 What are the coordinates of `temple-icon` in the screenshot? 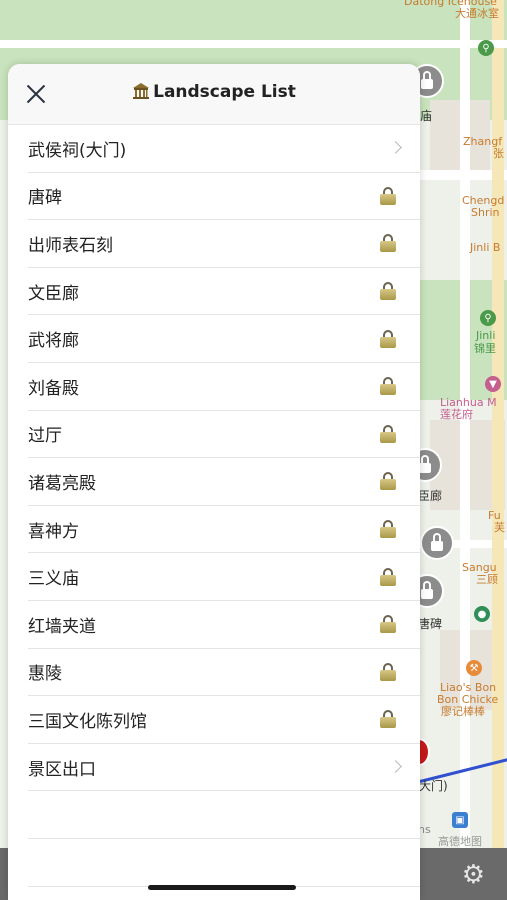 It's located at (141, 91).